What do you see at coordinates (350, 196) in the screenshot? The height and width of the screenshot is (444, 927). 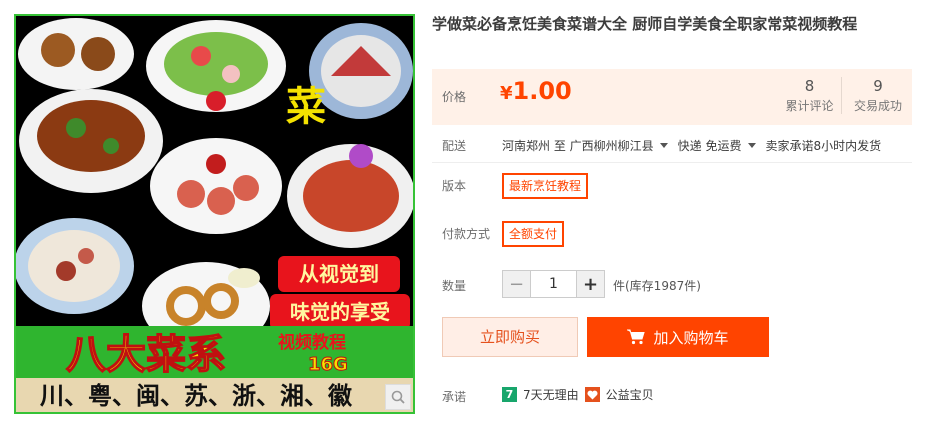 I see `plate-shrimp` at bounding box center [350, 196].